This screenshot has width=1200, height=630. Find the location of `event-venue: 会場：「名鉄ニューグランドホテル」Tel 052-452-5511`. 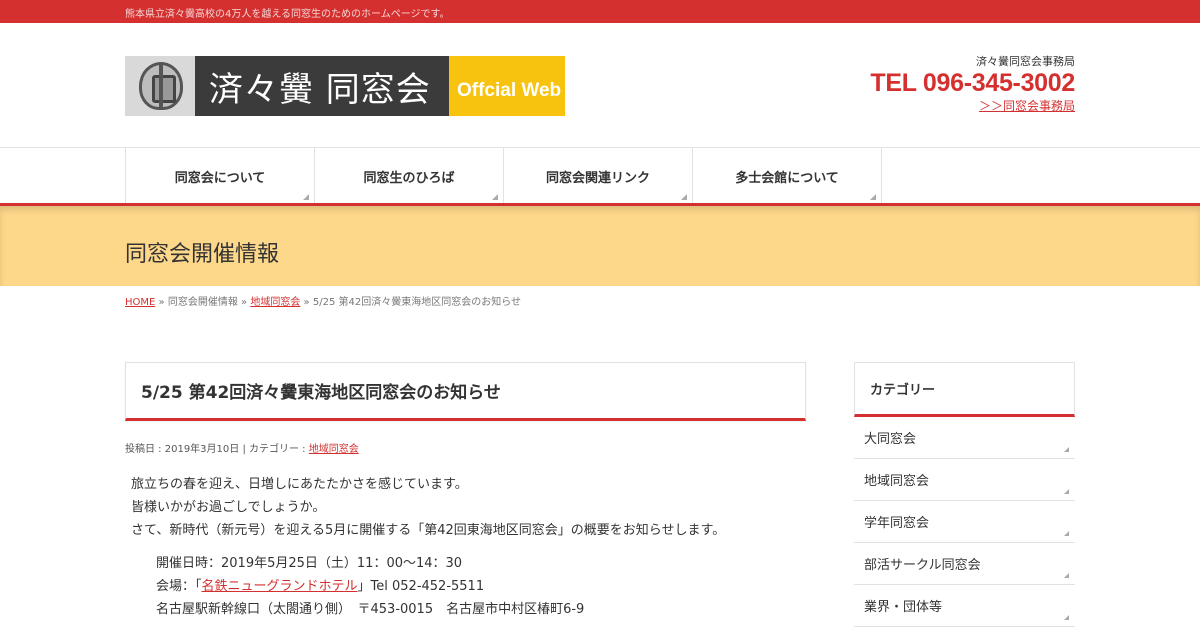

event-venue: 会場：「名鉄ニューグランドホテル」Tel 052-452-5511 is located at coordinates (481, 586).